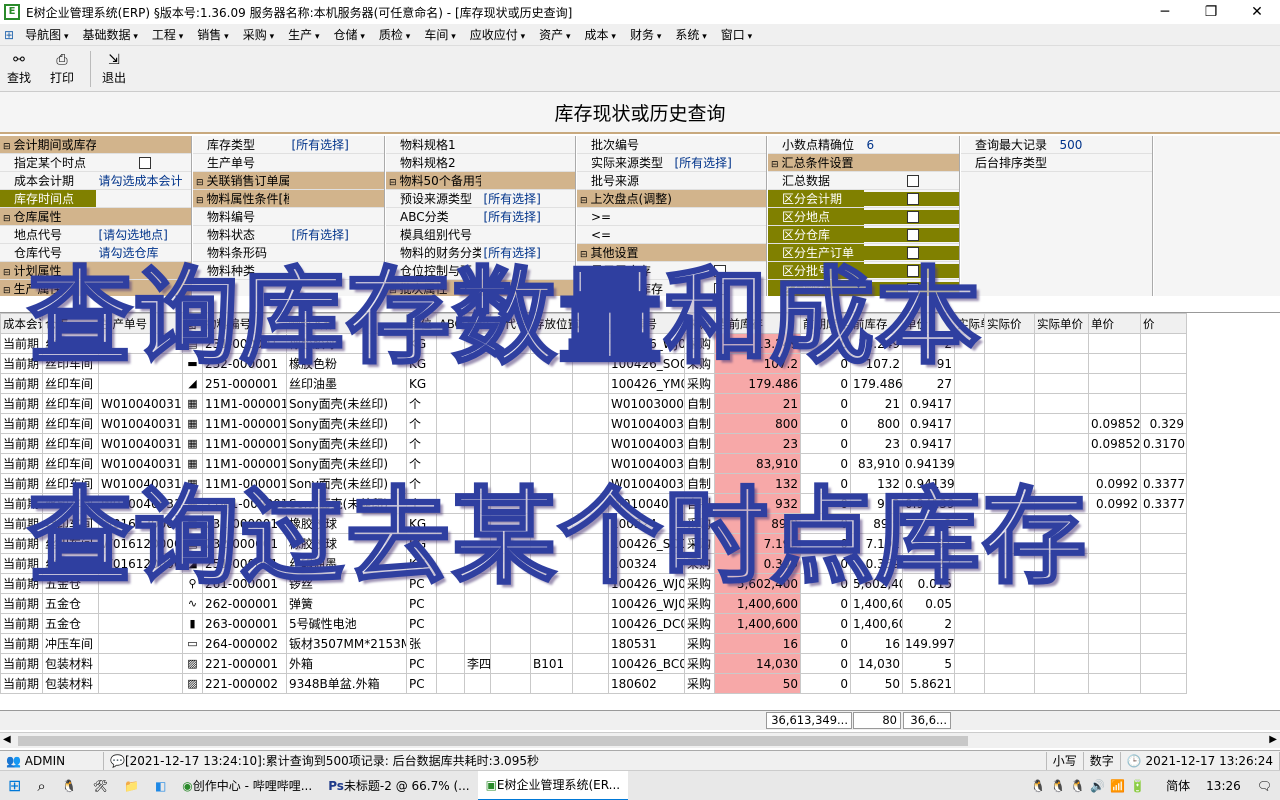 The height and width of the screenshot is (800, 1280). Describe the element at coordinates (1257, 12) in the screenshot. I see `close-button: ✕` at that location.